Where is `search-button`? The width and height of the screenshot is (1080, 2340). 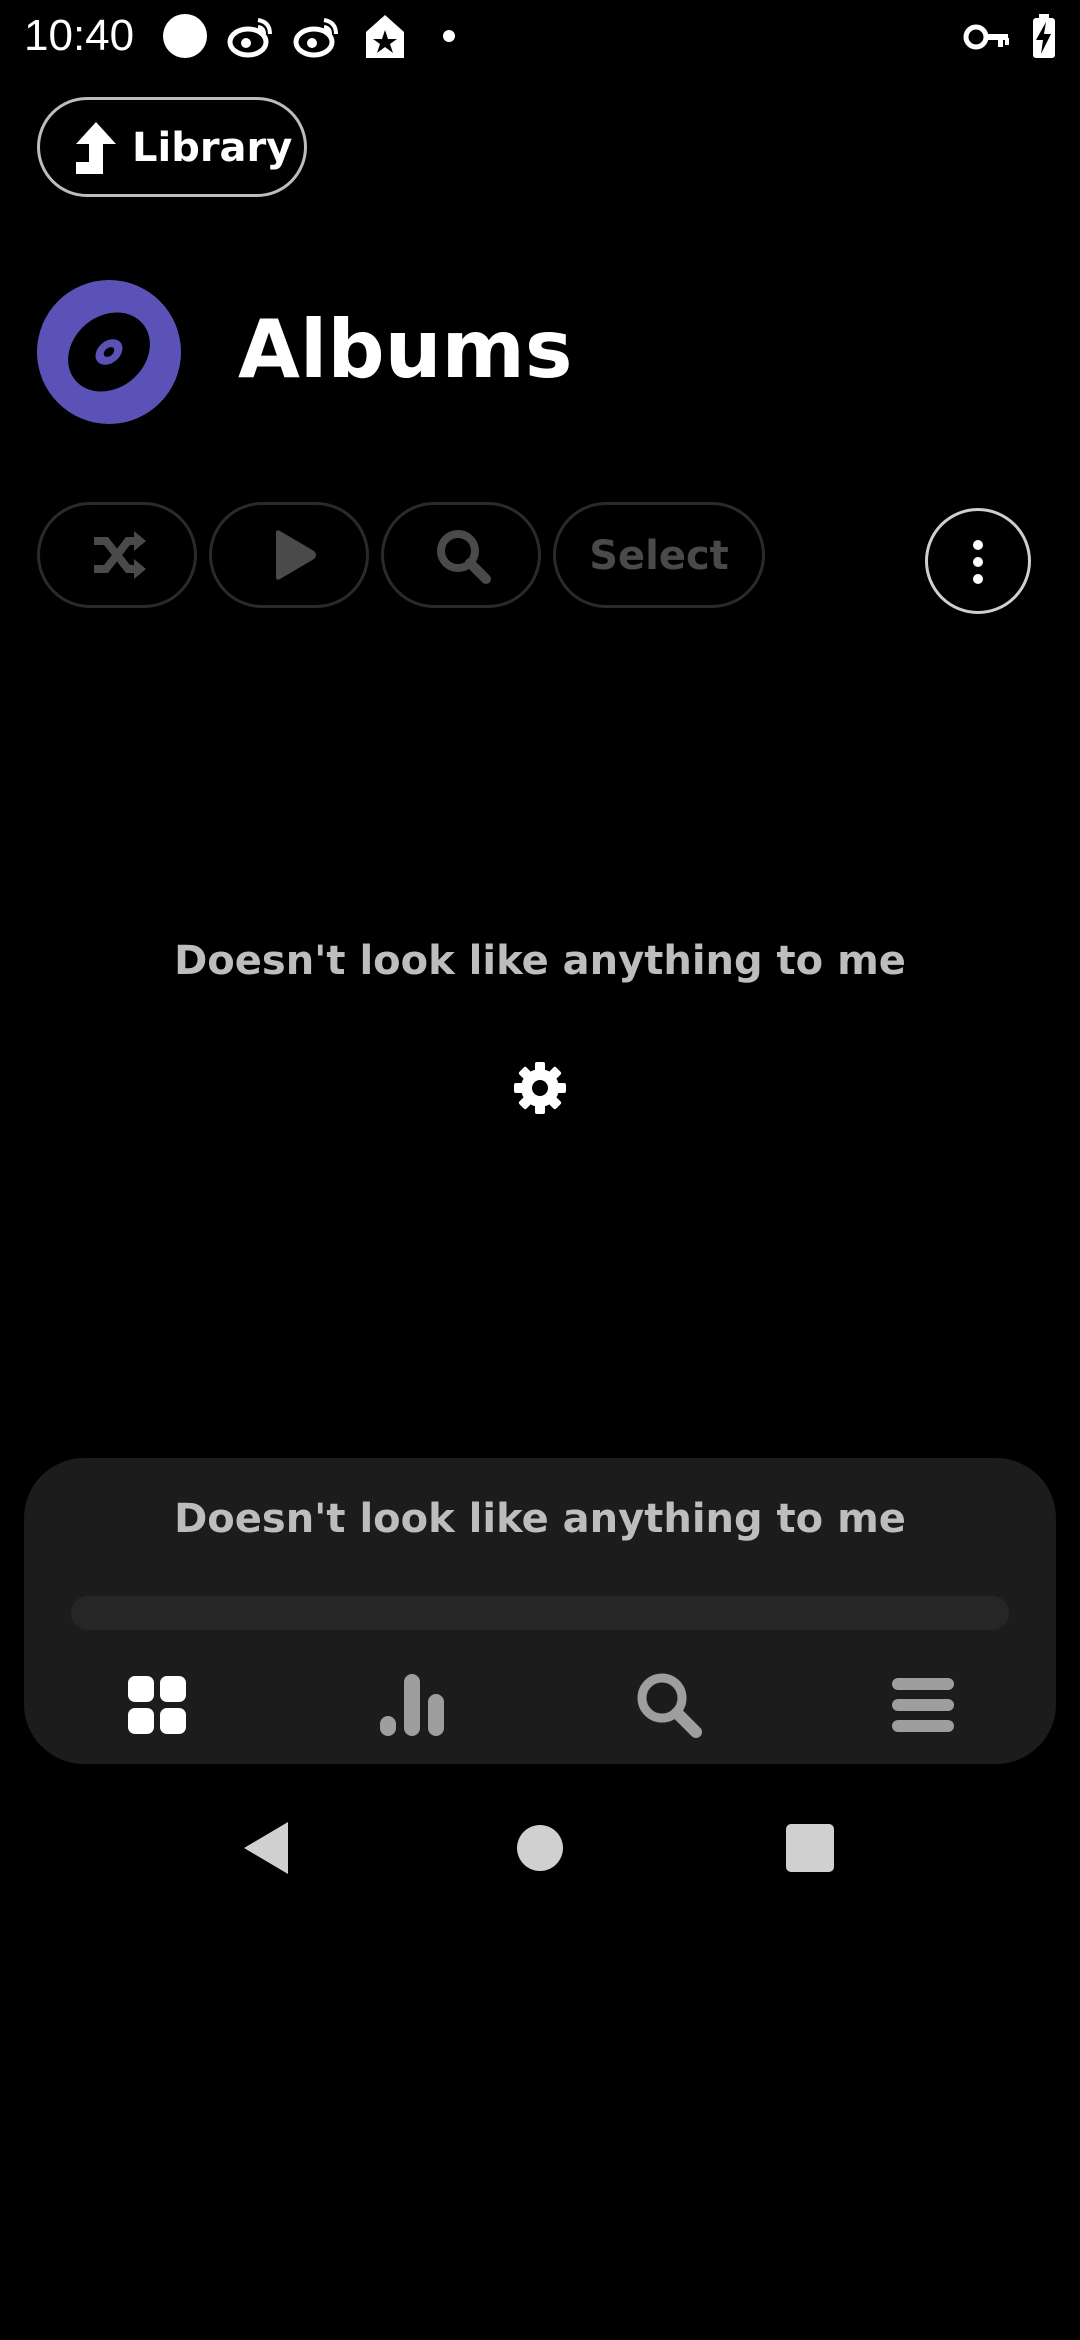
search-button is located at coordinates (461, 555).